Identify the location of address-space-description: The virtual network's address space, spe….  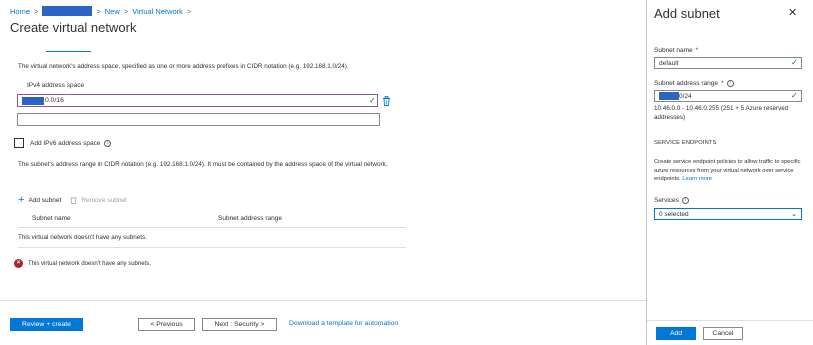
(183, 66).